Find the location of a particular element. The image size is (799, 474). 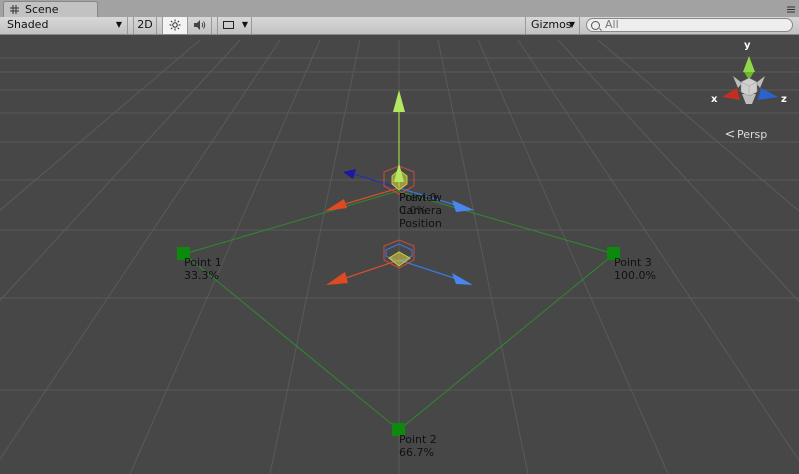

toggle-audio-button is located at coordinates (200, 25).